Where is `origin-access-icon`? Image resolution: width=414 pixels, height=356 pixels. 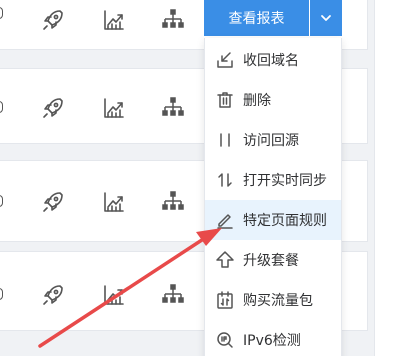
origin-access-icon is located at coordinates (225, 140).